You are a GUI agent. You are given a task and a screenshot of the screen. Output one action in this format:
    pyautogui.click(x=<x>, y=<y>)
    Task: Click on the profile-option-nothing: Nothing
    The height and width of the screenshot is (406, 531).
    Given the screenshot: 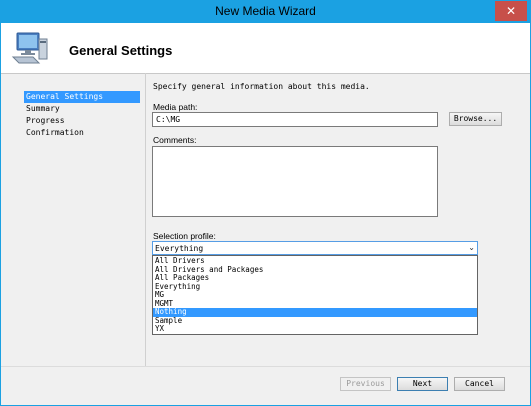 What is the action you would take?
    pyautogui.click(x=315, y=312)
    